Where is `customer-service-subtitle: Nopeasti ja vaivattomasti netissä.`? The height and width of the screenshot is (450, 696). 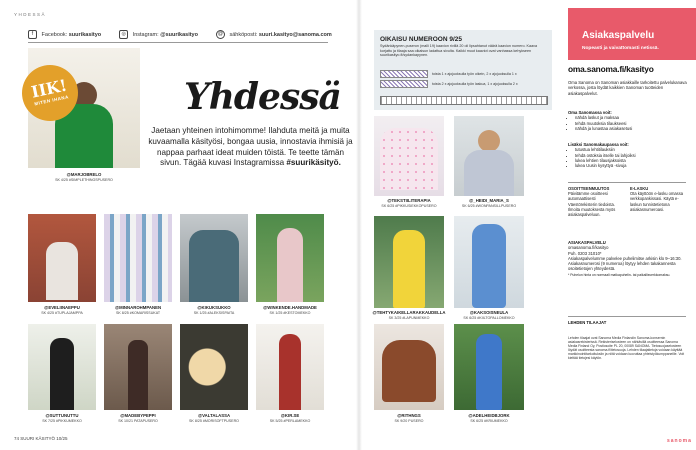 customer-service-subtitle: Nopeasti ja vaivattomasti netissä. is located at coordinates (620, 48).